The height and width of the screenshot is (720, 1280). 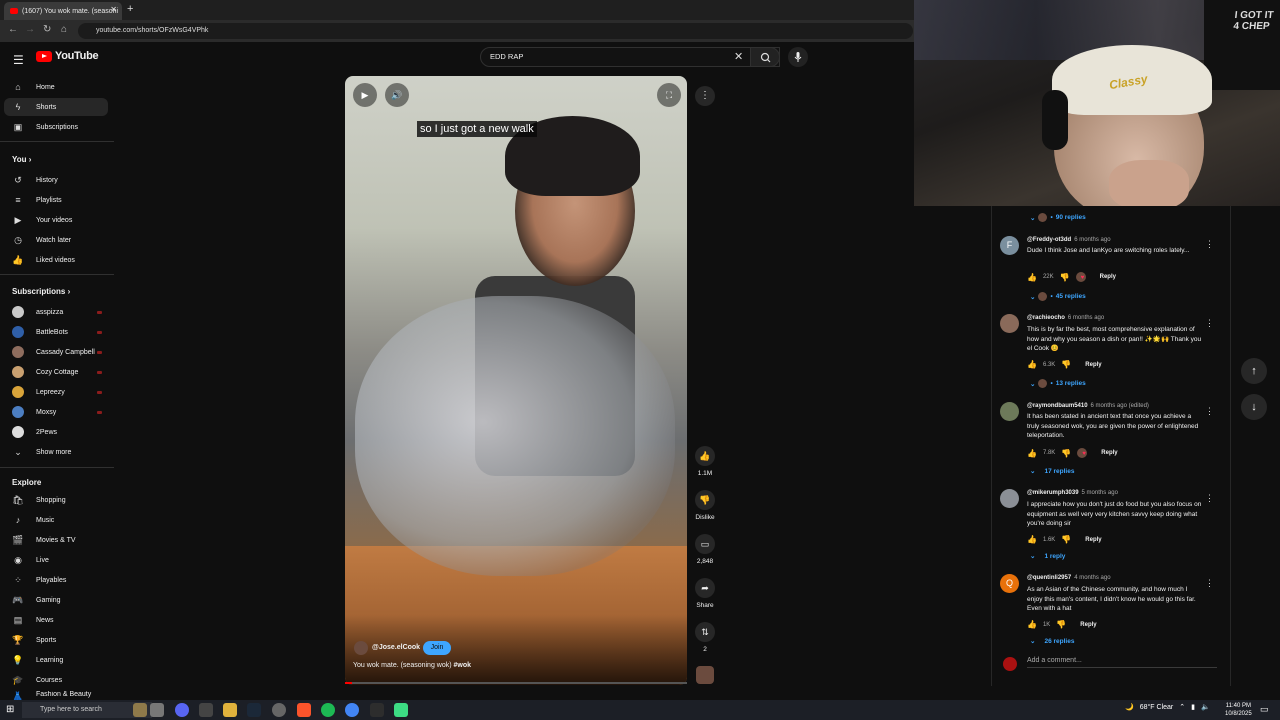 What do you see at coordinates (56, 600) in the screenshot?
I see `sidebar-item-gaming: 🎮 Gaming` at bounding box center [56, 600].